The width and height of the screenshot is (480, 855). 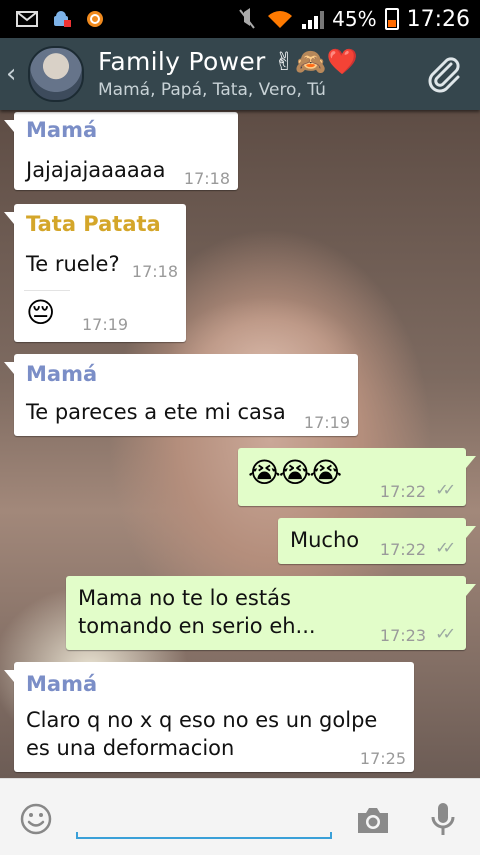 What do you see at coordinates (206, 819) in the screenshot?
I see `message-input` at bounding box center [206, 819].